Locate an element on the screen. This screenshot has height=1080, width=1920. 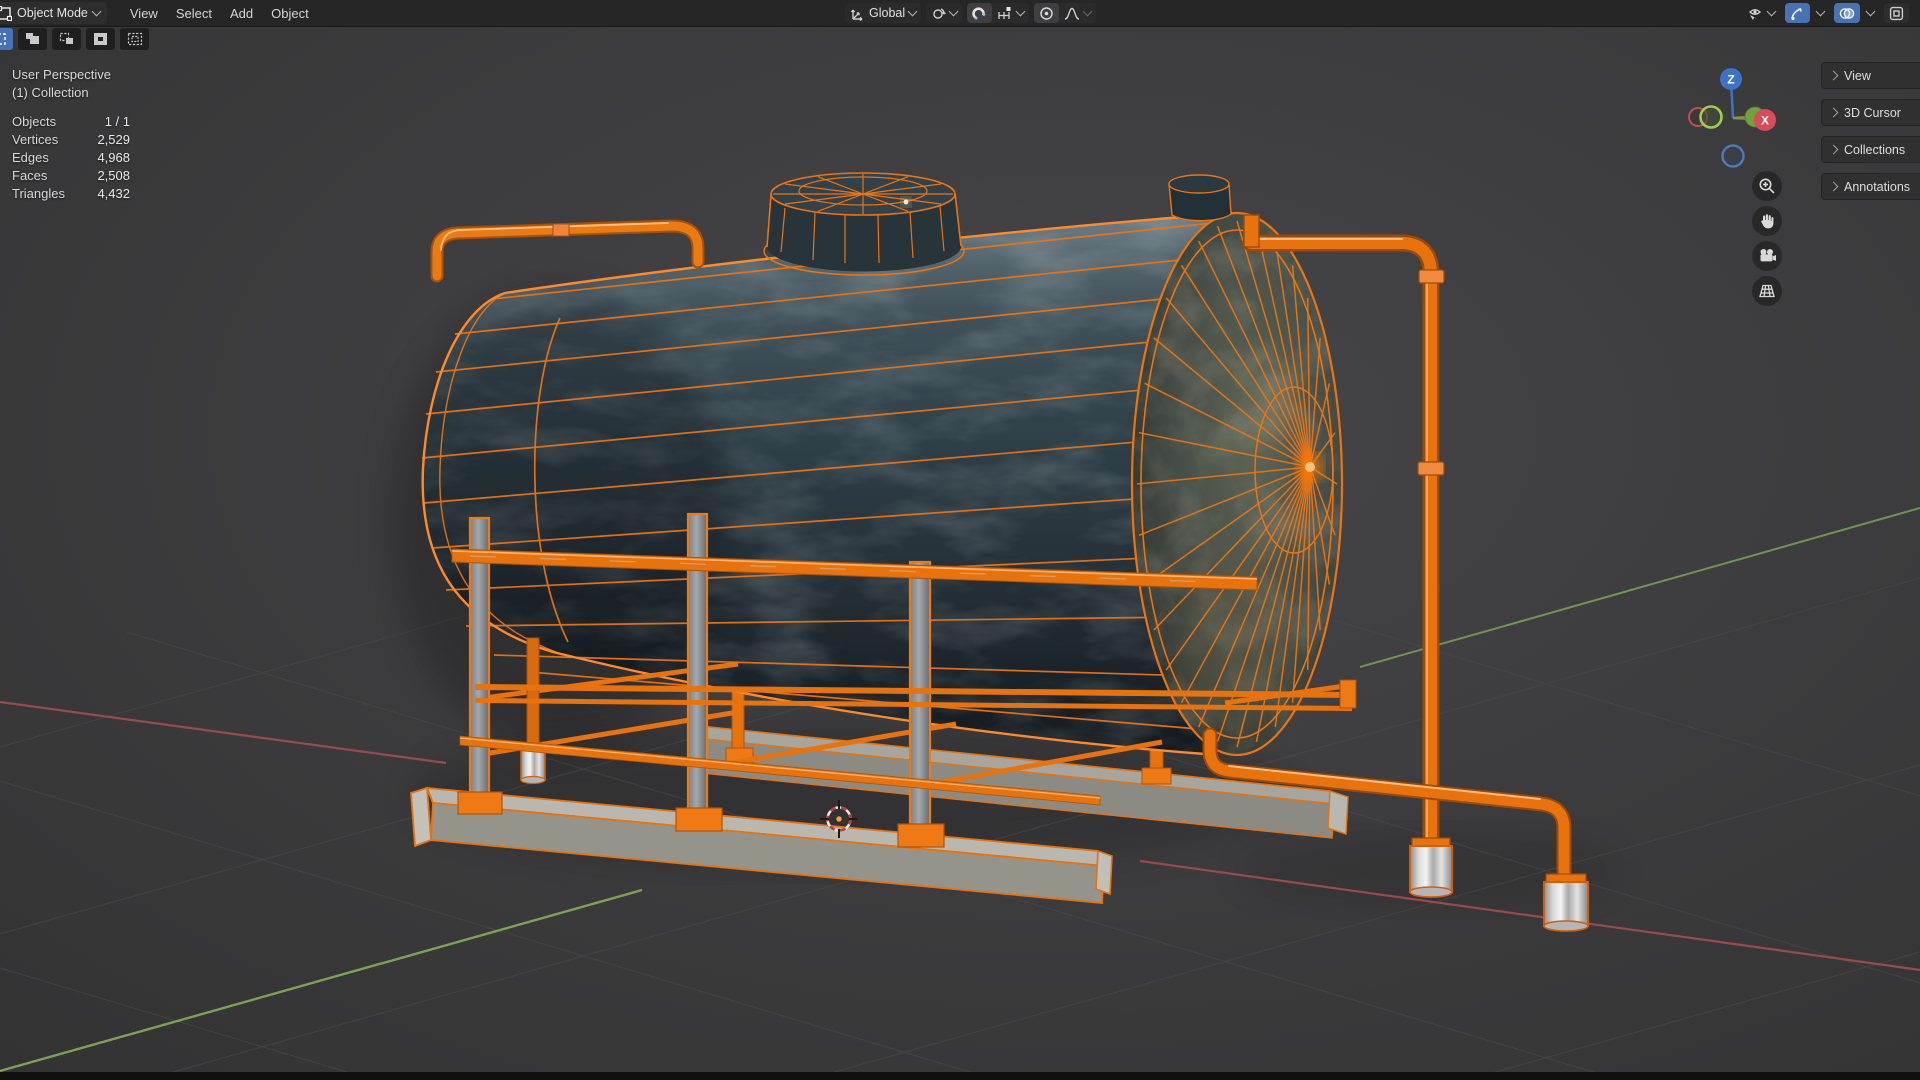
gizmo-icon is located at coordinates (1797, 13).